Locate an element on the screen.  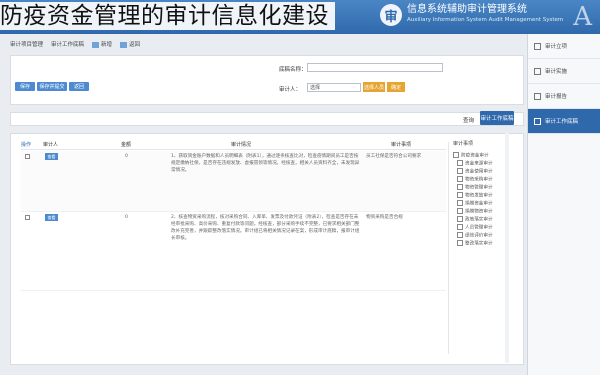
row-item: 员工社保是否符合公司要求 is located at coordinates (394, 156).